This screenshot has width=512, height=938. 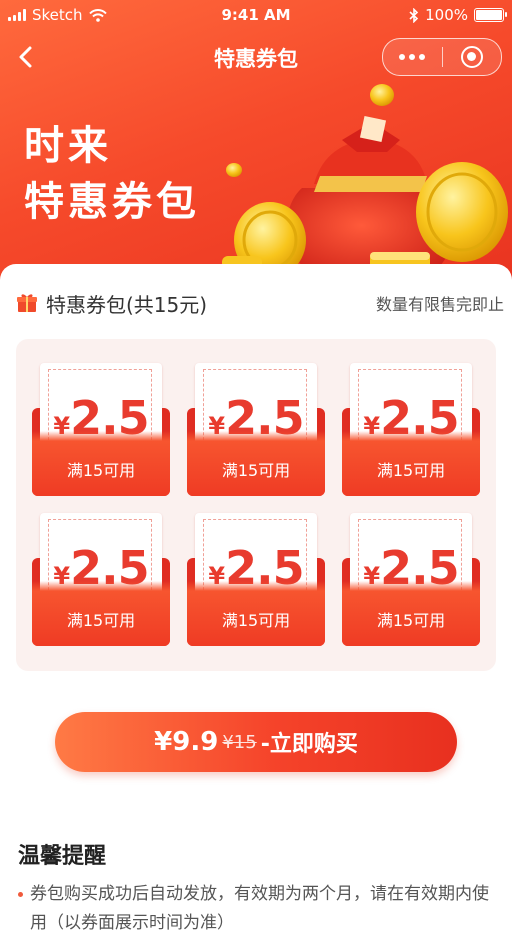 I want to click on gift-icon, so click(x=27, y=303).